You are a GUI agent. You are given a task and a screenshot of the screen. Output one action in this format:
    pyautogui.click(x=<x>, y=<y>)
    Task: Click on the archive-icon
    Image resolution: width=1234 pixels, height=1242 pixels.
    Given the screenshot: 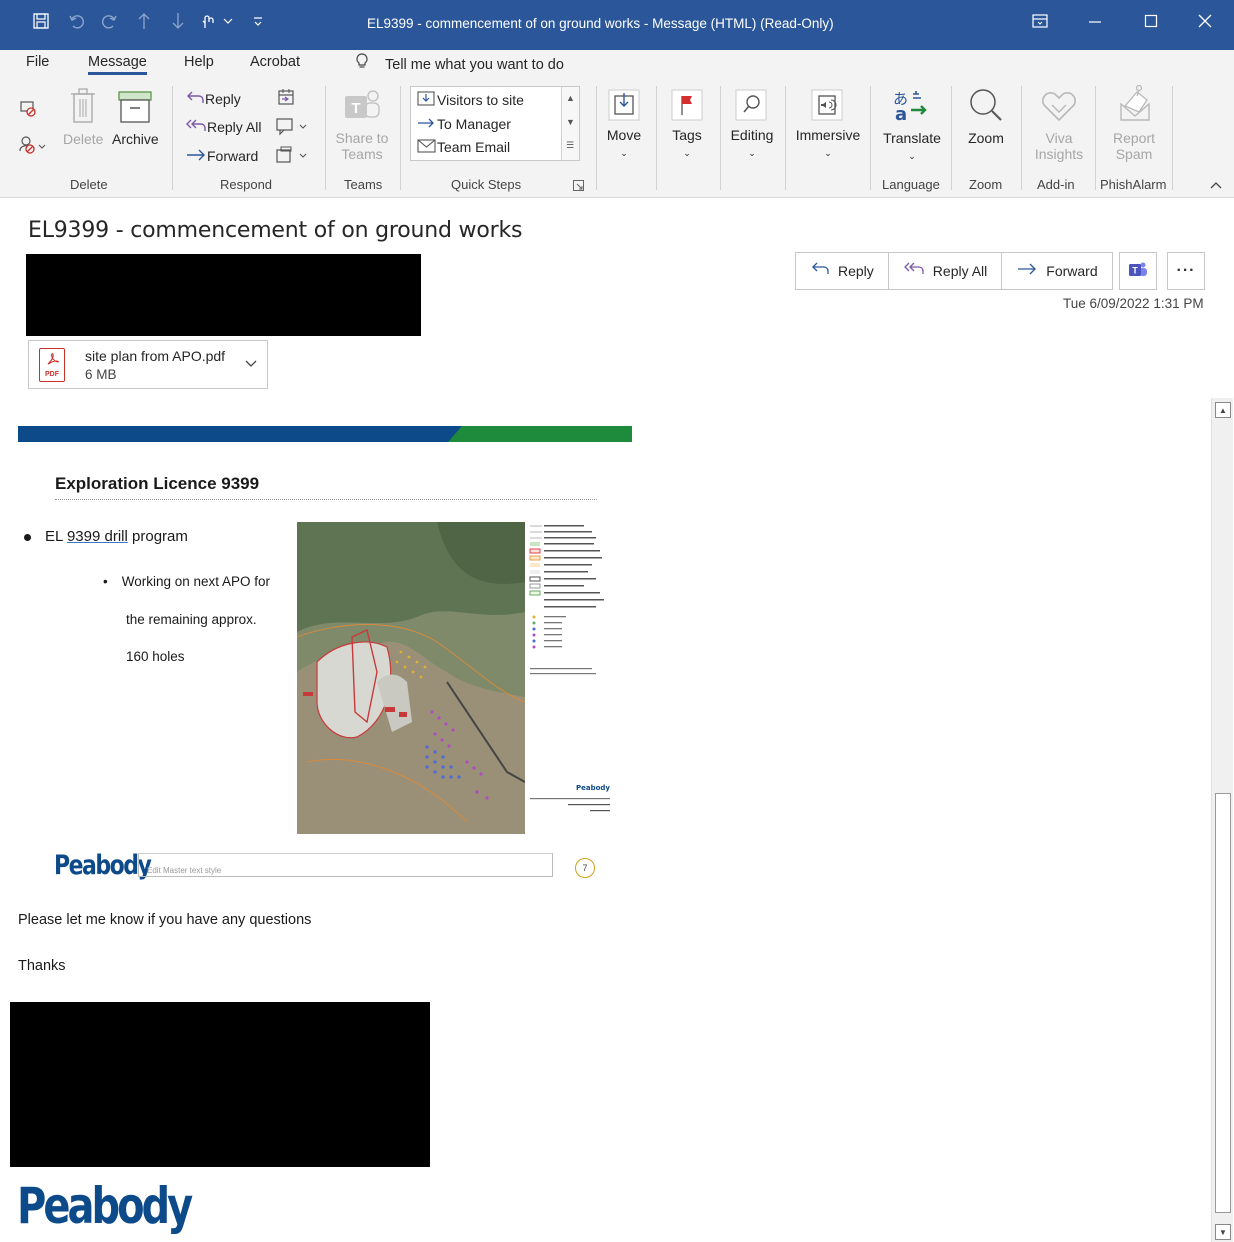 What is the action you would take?
    pyautogui.click(x=135, y=107)
    